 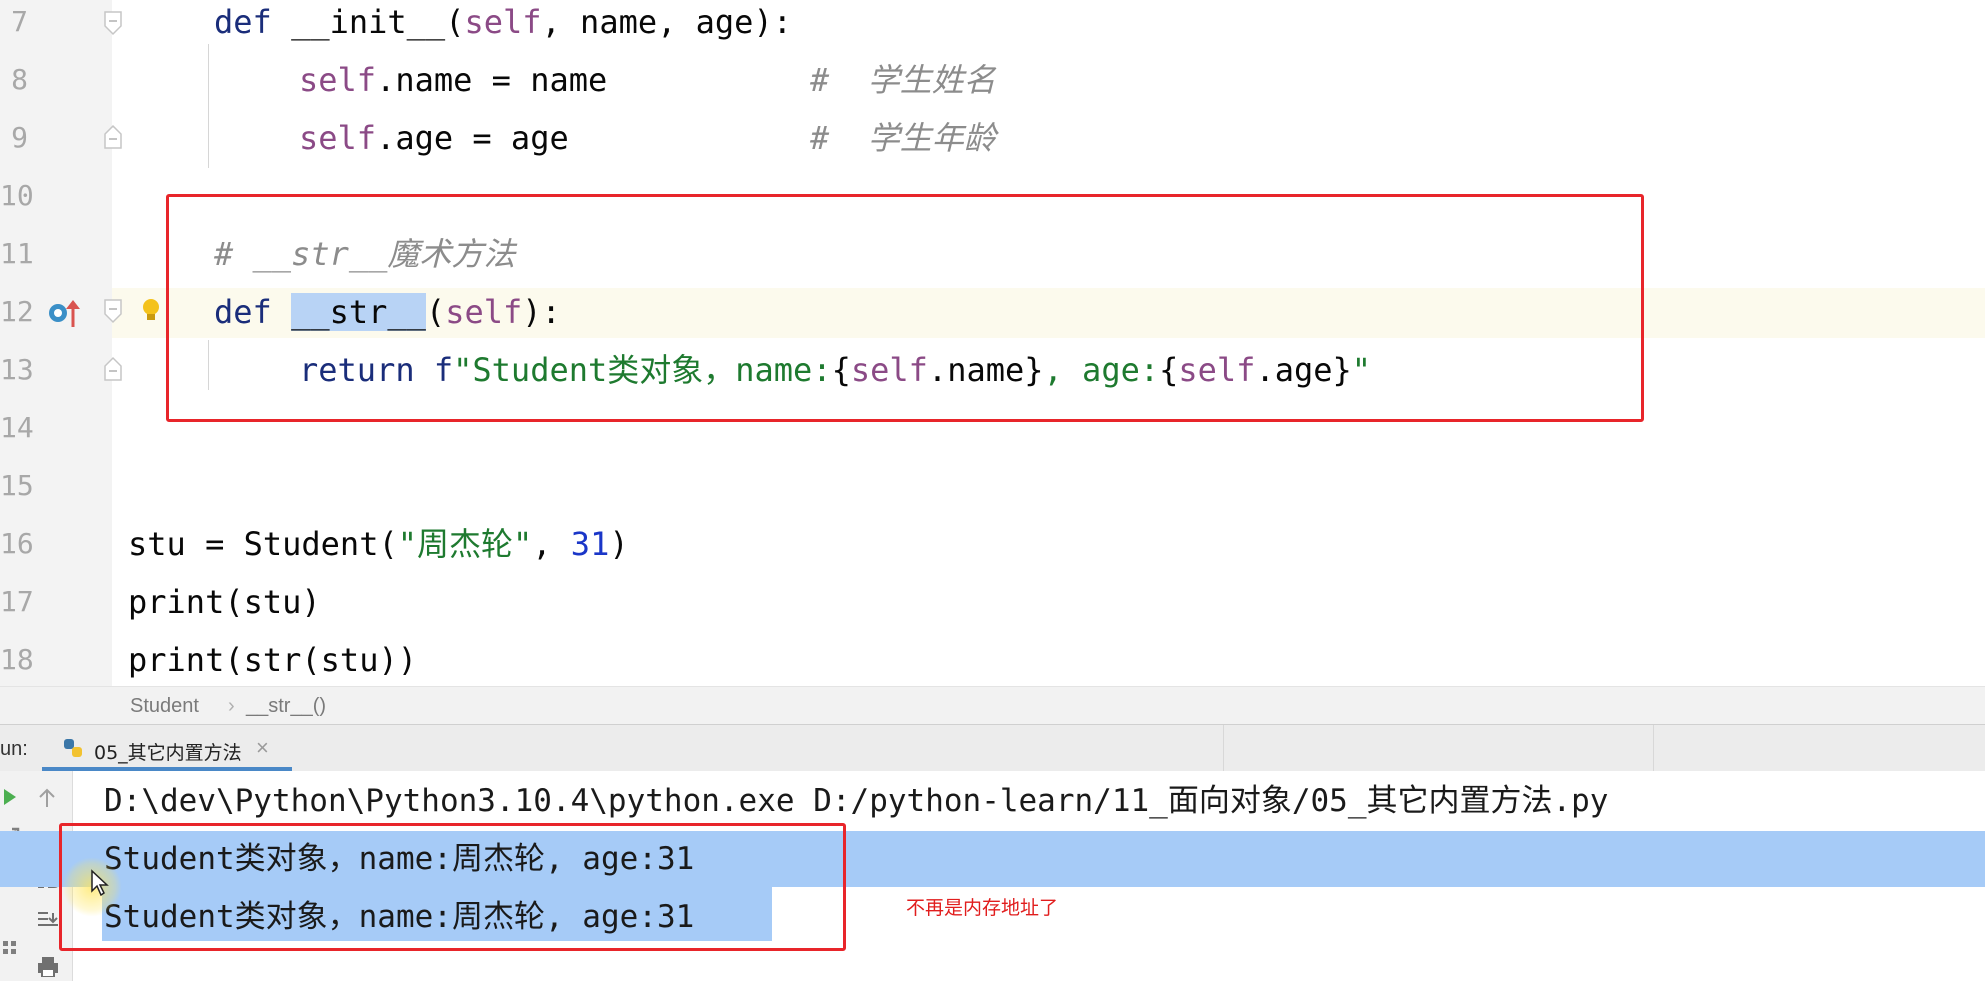 What do you see at coordinates (19, 21) in the screenshot?
I see `line-number: 7` at bounding box center [19, 21].